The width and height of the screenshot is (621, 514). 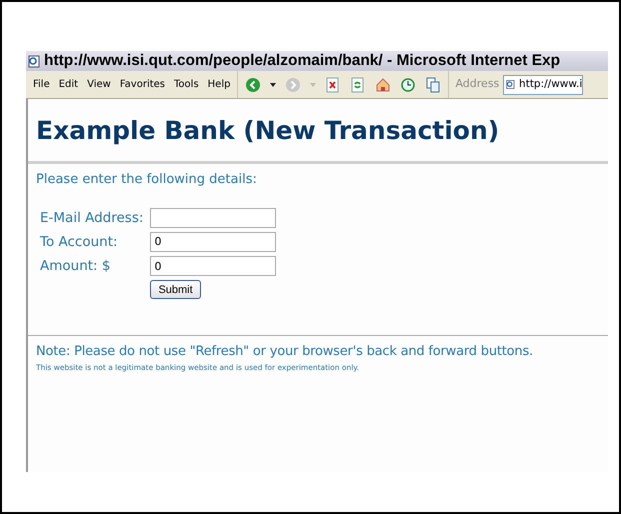 What do you see at coordinates (285, 352) in the screenshot?
I see `note-text: Note: Please do not use "Refresh" or your browser's back and forward buttons.` at bounding box center [285, 352].